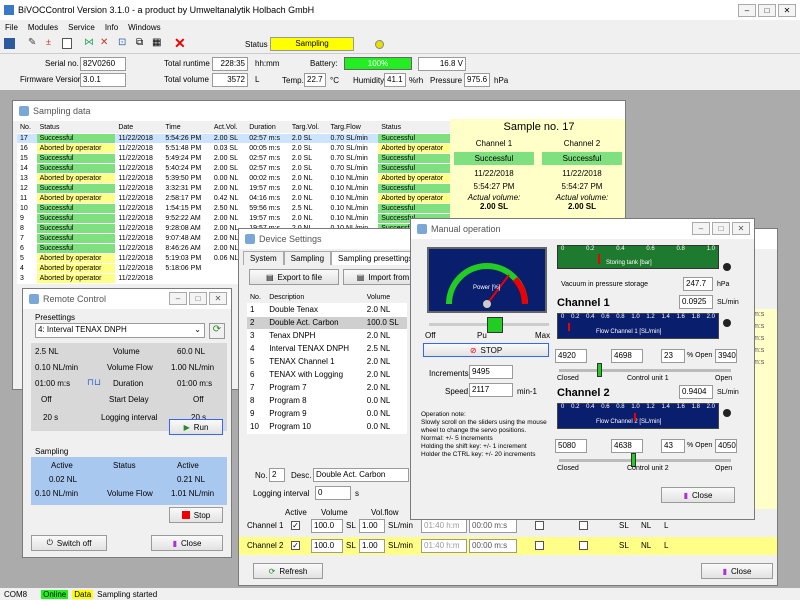 Image resolution: width=800 pixels, height=600 pixels. I want to click on channel2-active-checkbox: ✓, so click(295, 545).